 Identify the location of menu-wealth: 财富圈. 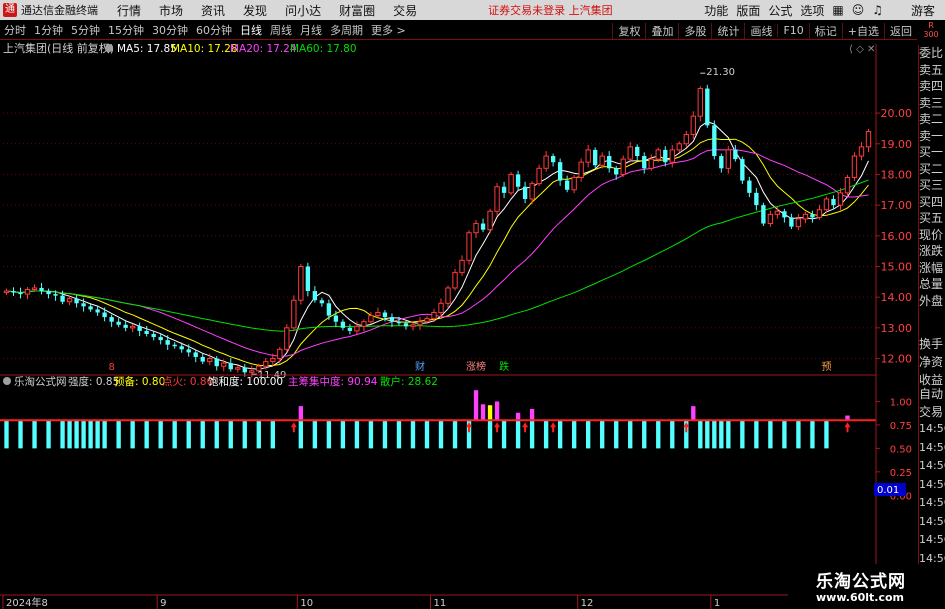
(357, 10).